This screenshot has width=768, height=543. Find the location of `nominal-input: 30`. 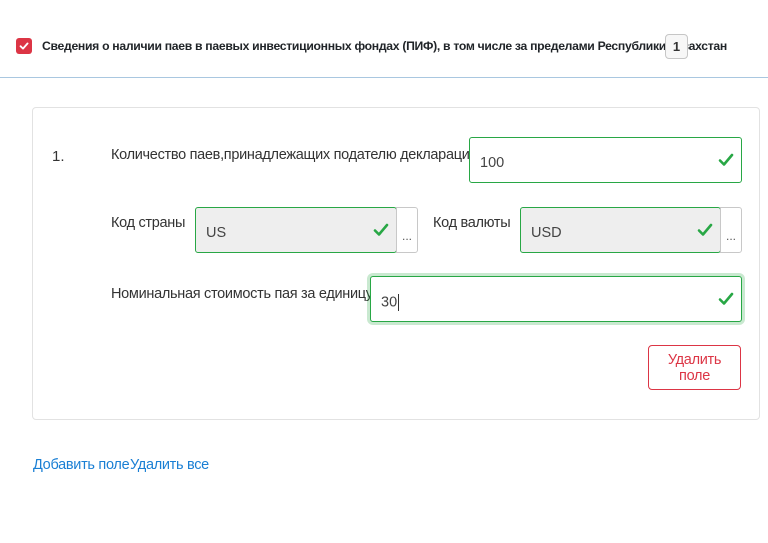

nominal-input: 30 is located at coordinates (556, 299).